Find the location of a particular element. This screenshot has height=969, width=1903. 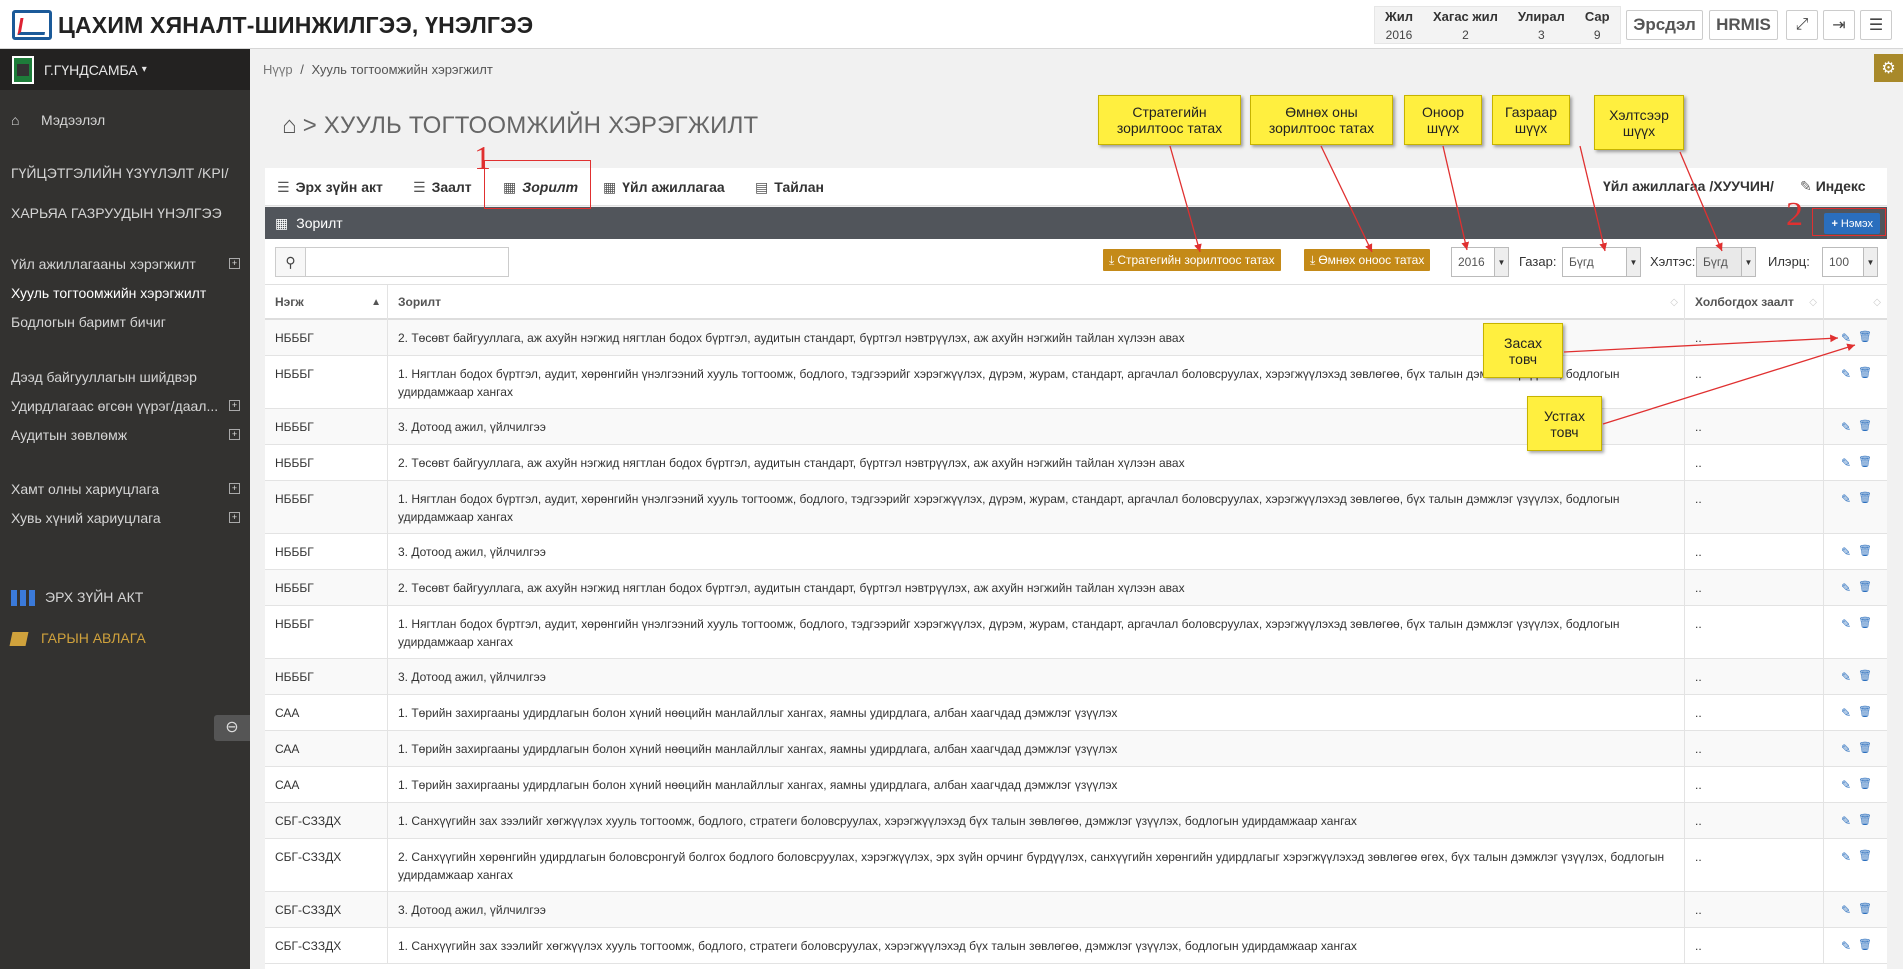

logout-icon: ⇥ is located at coordinates (1839, 25).